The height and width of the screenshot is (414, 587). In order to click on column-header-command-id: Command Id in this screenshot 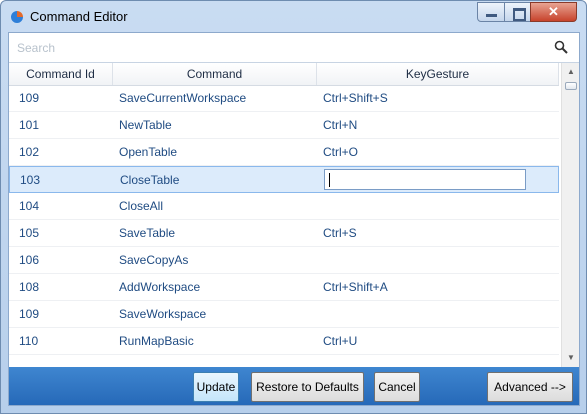, I will do `click(61, 74)`.